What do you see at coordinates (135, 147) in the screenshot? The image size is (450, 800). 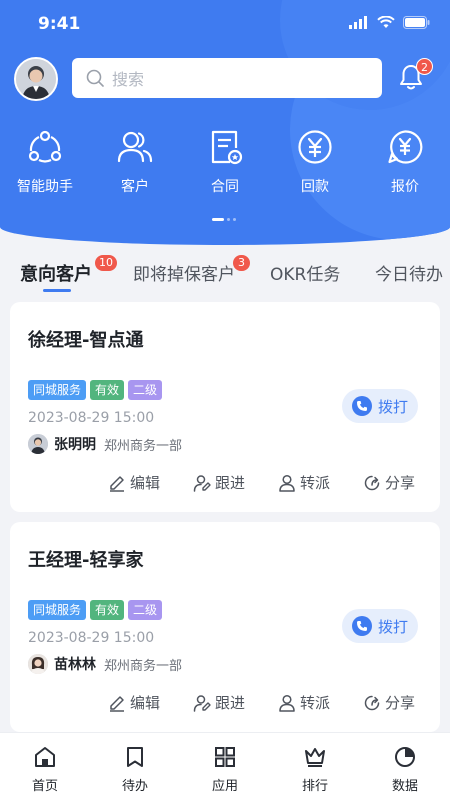 I see `customers-icon` at bounding box center [135, 147].